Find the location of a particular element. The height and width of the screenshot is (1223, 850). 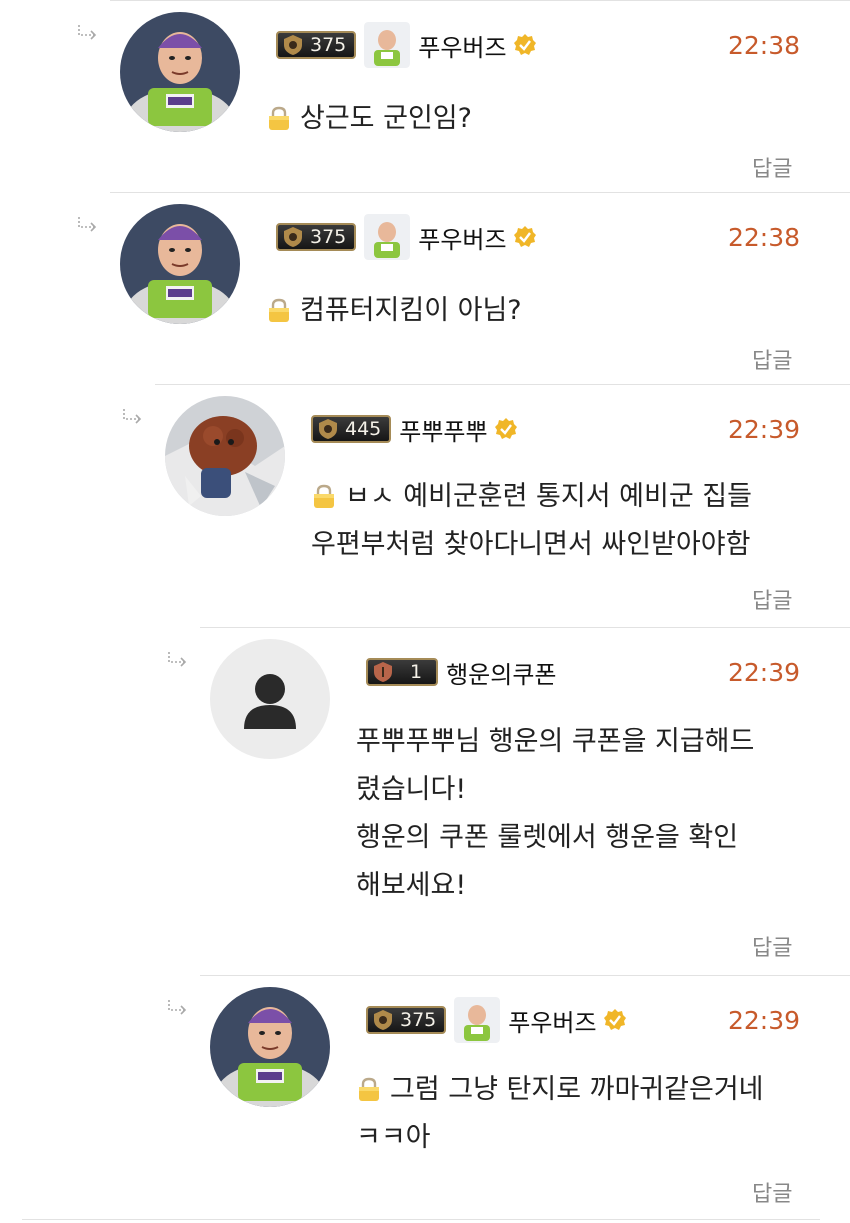

comment-body: 컴퓨터지킴이 아님? is located at coordinates (394, 311).